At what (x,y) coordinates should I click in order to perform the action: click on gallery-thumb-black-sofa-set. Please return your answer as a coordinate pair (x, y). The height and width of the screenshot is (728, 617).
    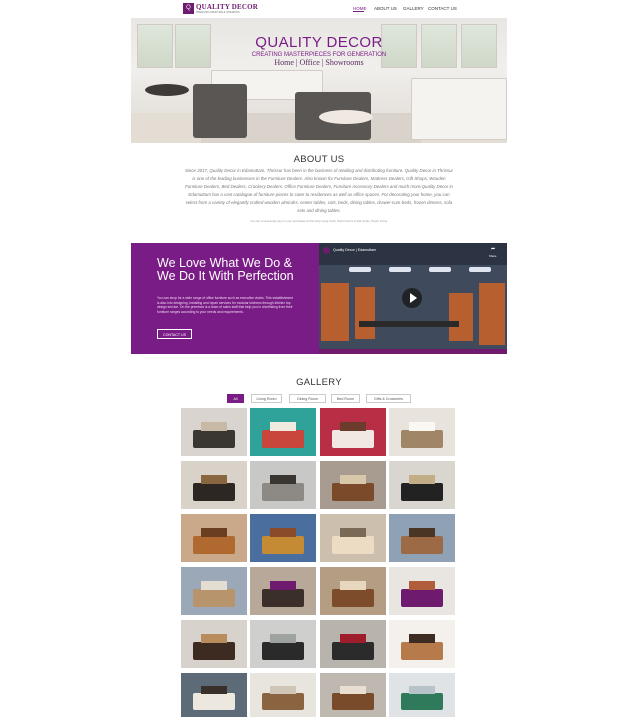
    Looking at the image, I should click on (422, 485).